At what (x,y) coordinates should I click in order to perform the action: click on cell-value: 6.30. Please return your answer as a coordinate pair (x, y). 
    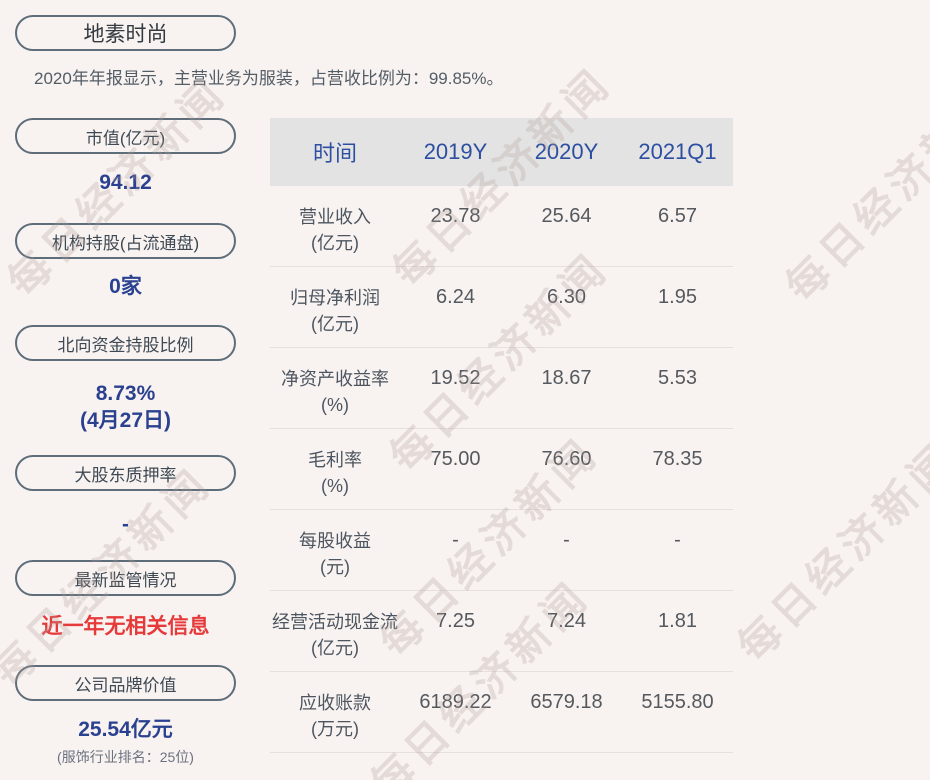
    Looking at the image, I should click on (566, 297).